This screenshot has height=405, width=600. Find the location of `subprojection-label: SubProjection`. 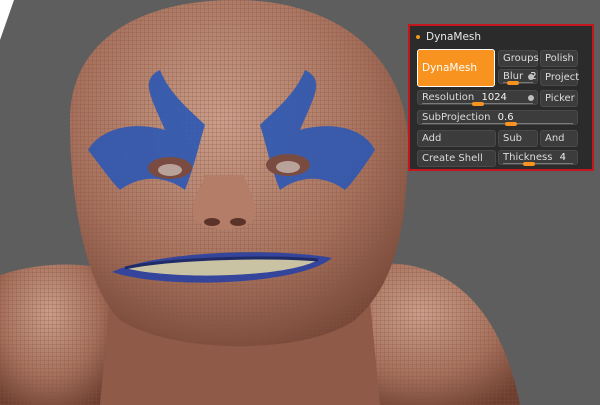

subprojection-label: SubProjection is located at coordinates (456, 117).